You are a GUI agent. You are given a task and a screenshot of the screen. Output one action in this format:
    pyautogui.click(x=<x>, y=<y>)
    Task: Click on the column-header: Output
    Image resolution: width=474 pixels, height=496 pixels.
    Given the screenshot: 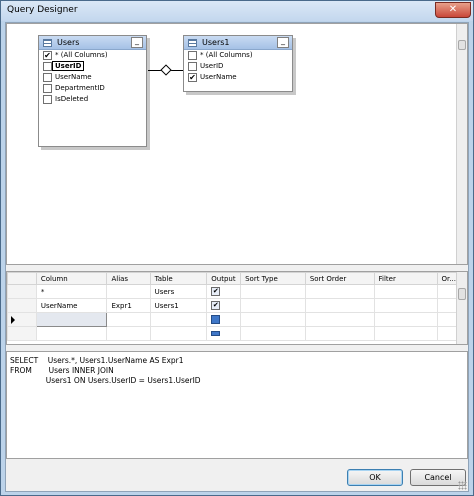 What is the action you would take?
    pyautogui.click(x=224, y=278)
    